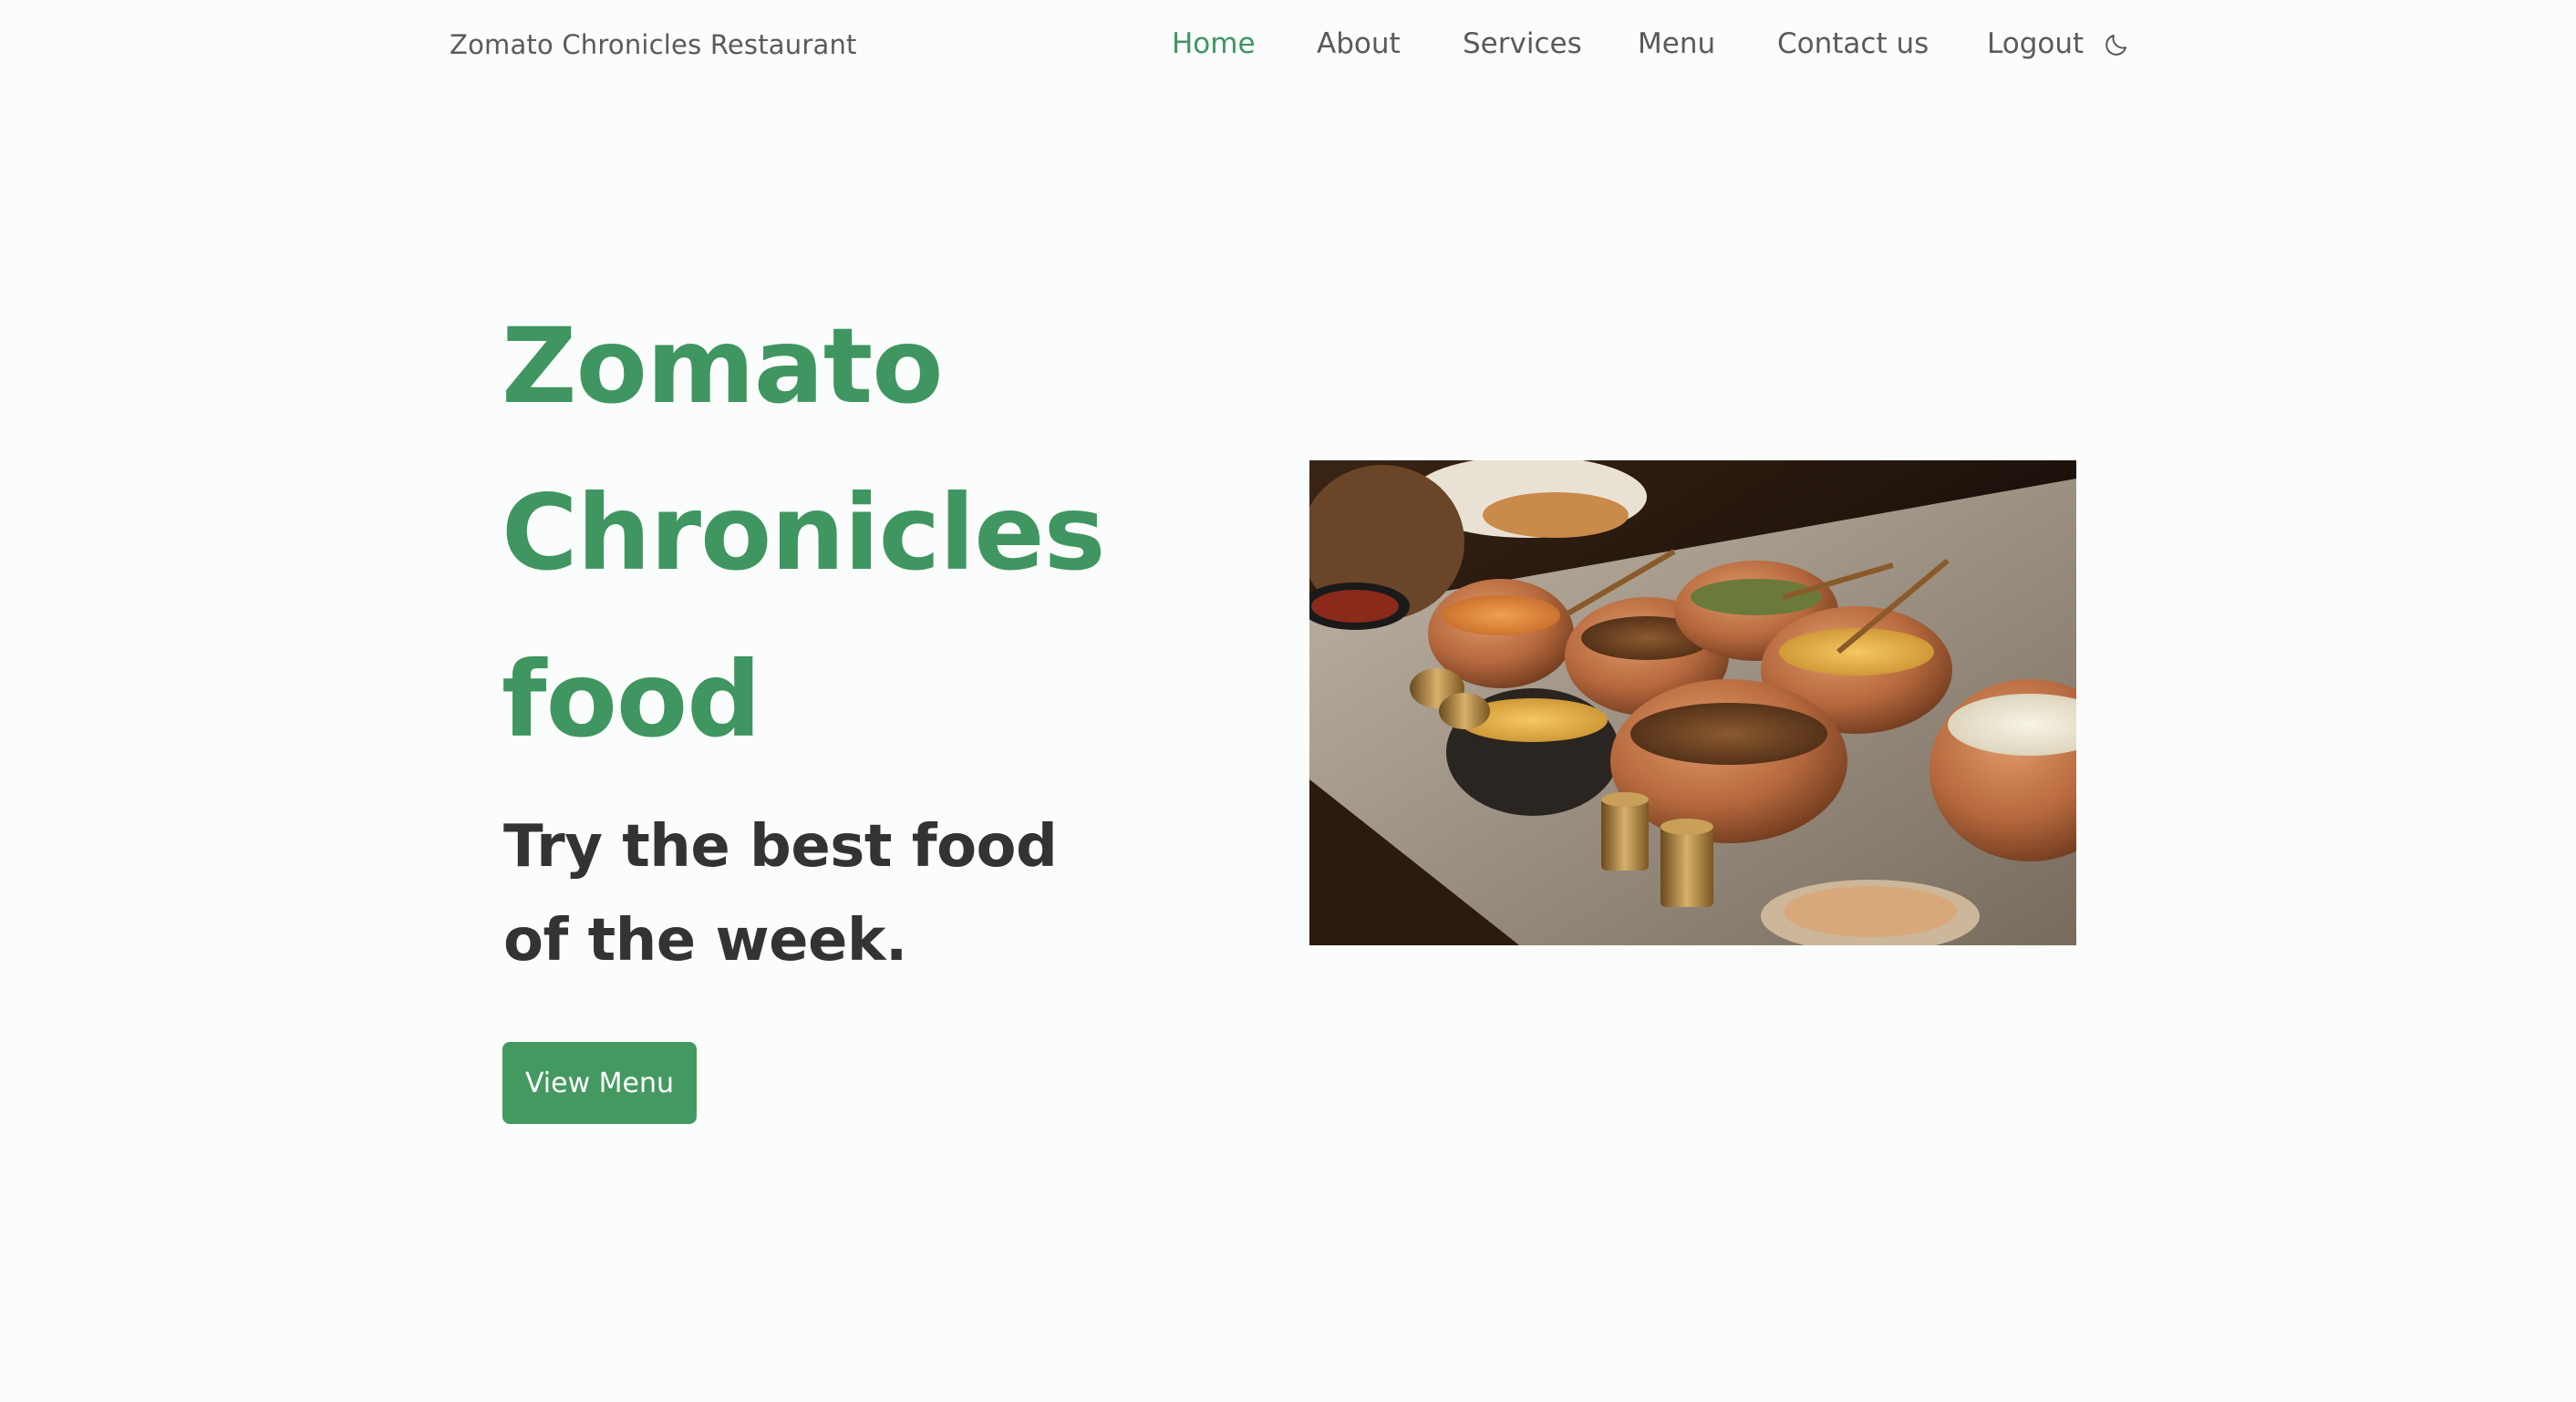  Describe the element at coordinates (1522, 43) in the screenshot. I see `nav-services: Services` at that location.